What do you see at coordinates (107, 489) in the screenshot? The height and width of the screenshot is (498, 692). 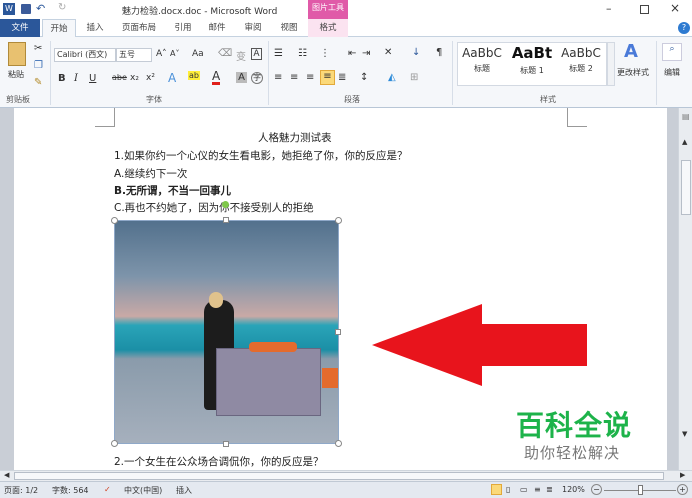 I see `proofing-icon: ✓` at bounding box center [107, 489].